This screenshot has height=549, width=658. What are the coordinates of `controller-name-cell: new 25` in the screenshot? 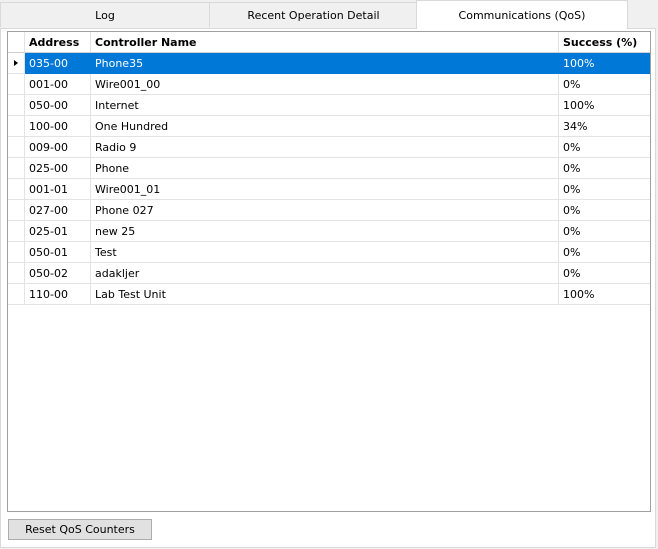 It's located at (325, 231).